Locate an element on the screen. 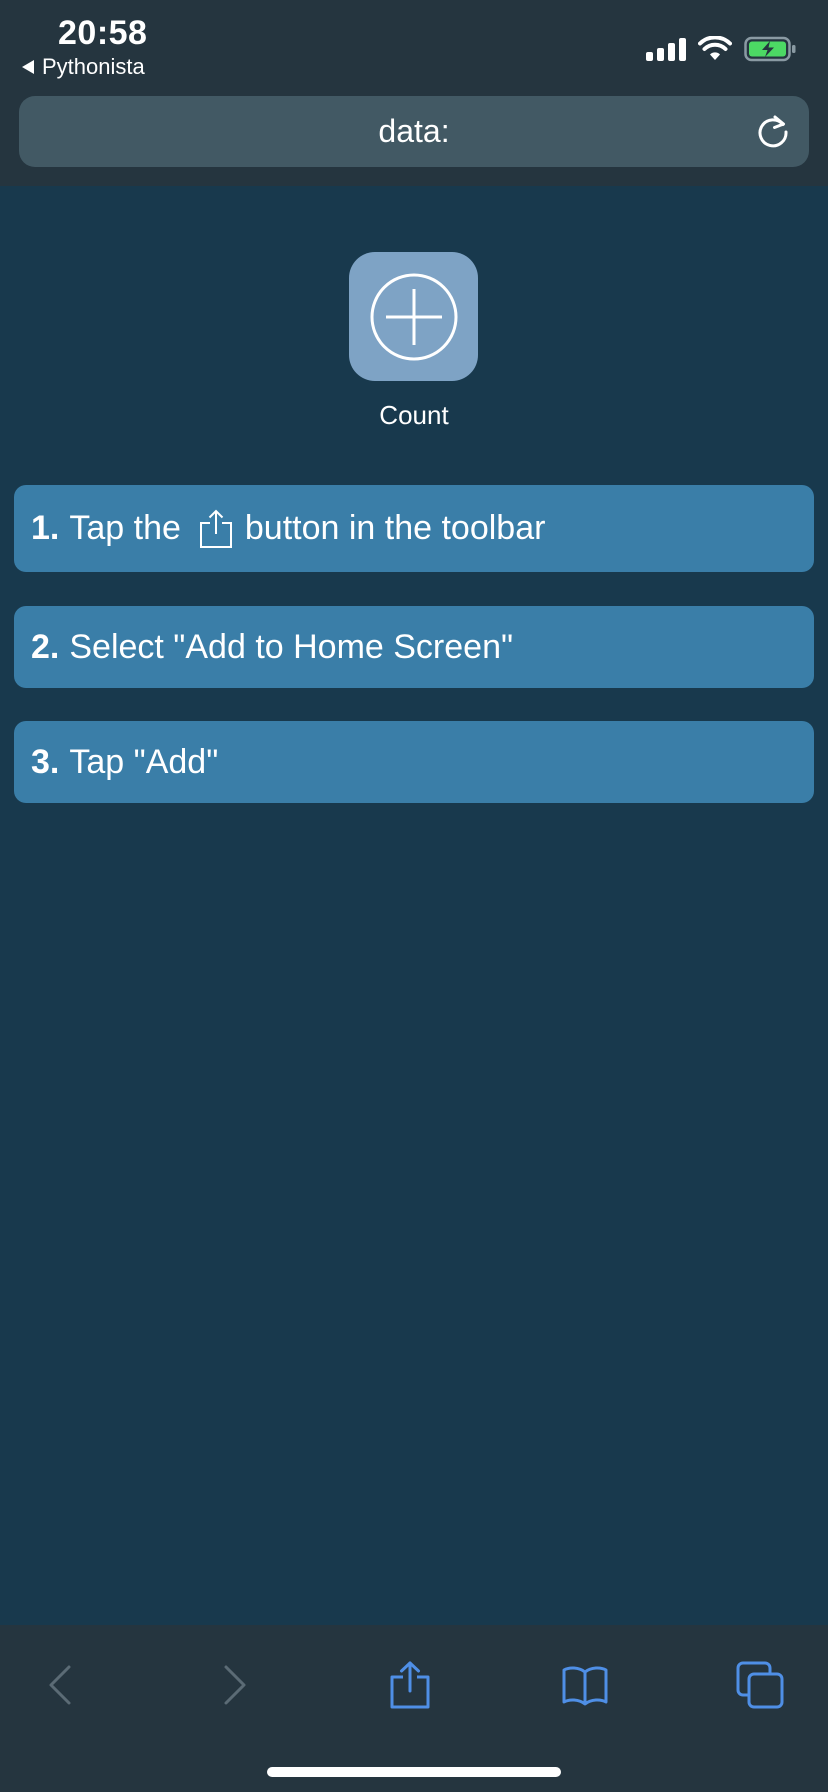 This screenshot has width=828, height=1792. step-3: 3. Tap "Add" is located at coordinates (414, 762).